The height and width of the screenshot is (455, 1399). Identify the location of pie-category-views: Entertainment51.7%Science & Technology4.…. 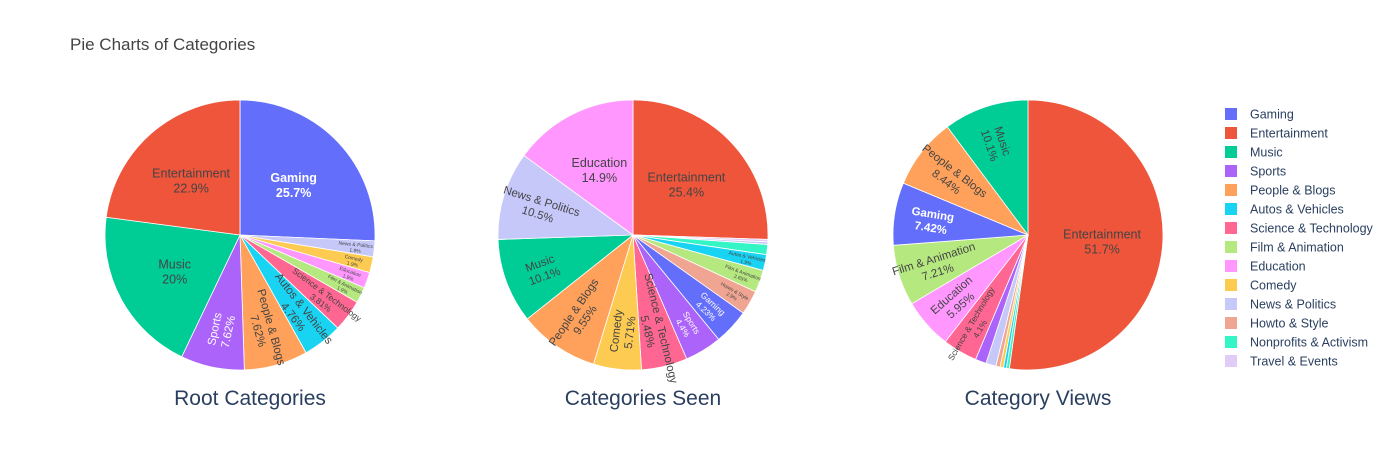
(1027, 254).